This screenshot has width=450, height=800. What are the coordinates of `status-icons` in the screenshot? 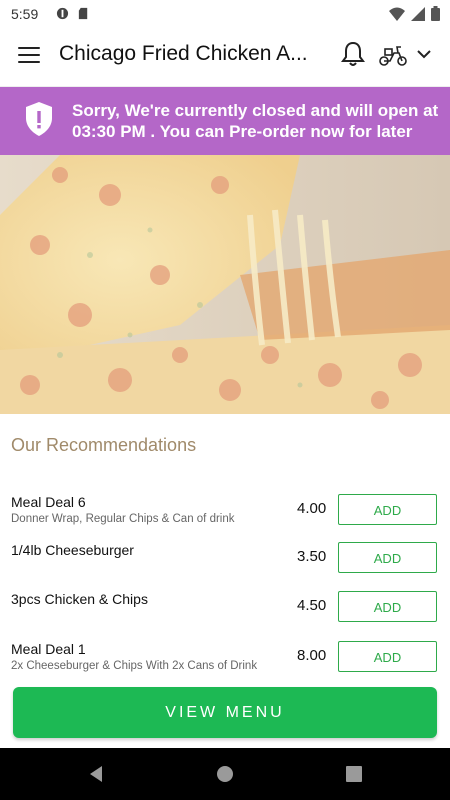 It's located at (414, 13).